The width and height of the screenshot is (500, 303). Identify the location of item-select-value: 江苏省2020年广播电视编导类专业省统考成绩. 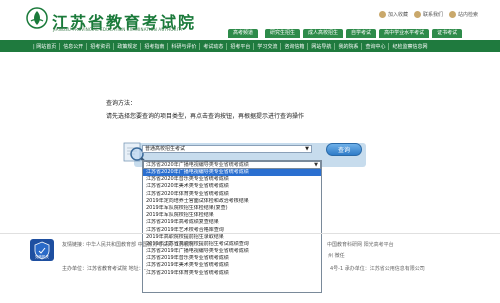
(197, 165).